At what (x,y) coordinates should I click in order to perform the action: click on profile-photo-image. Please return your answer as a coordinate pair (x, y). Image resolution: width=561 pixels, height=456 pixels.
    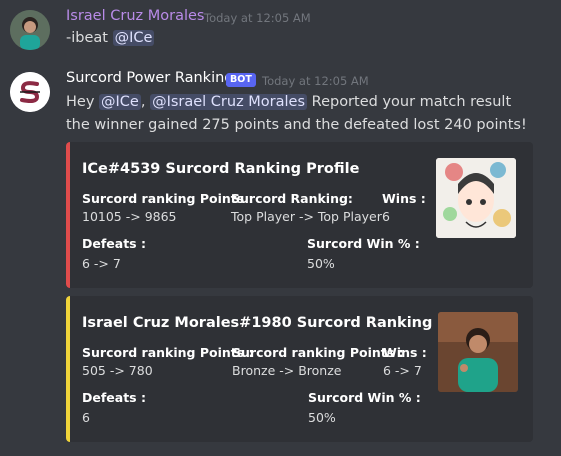
    Looking at the image, I should click on (478, 352).